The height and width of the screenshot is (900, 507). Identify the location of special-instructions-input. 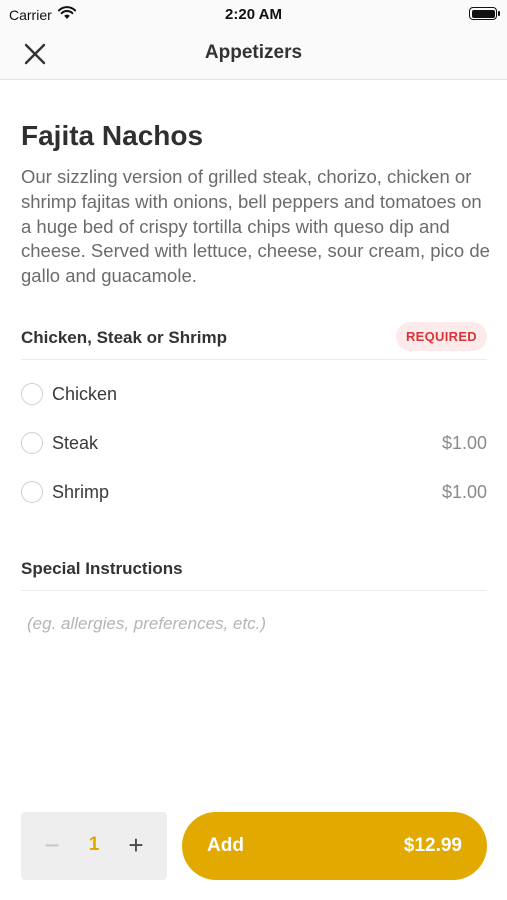
(254, 624).